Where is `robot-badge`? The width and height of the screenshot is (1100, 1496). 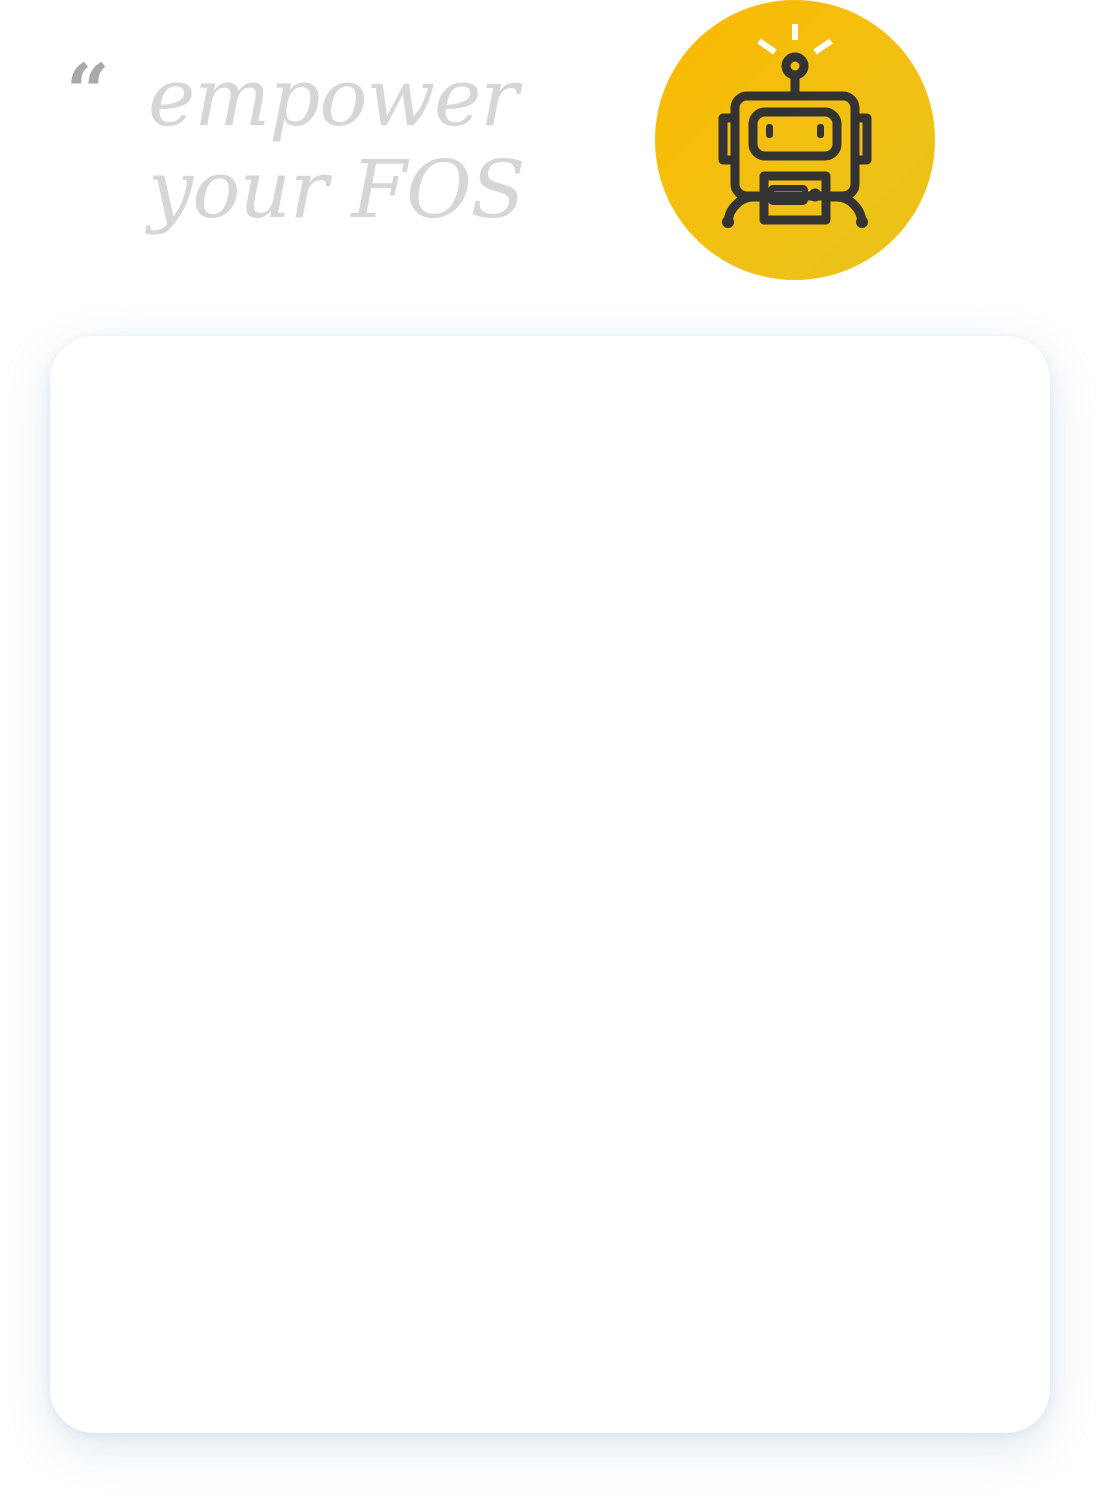 robot-badge is located at coordinates (795, 140).